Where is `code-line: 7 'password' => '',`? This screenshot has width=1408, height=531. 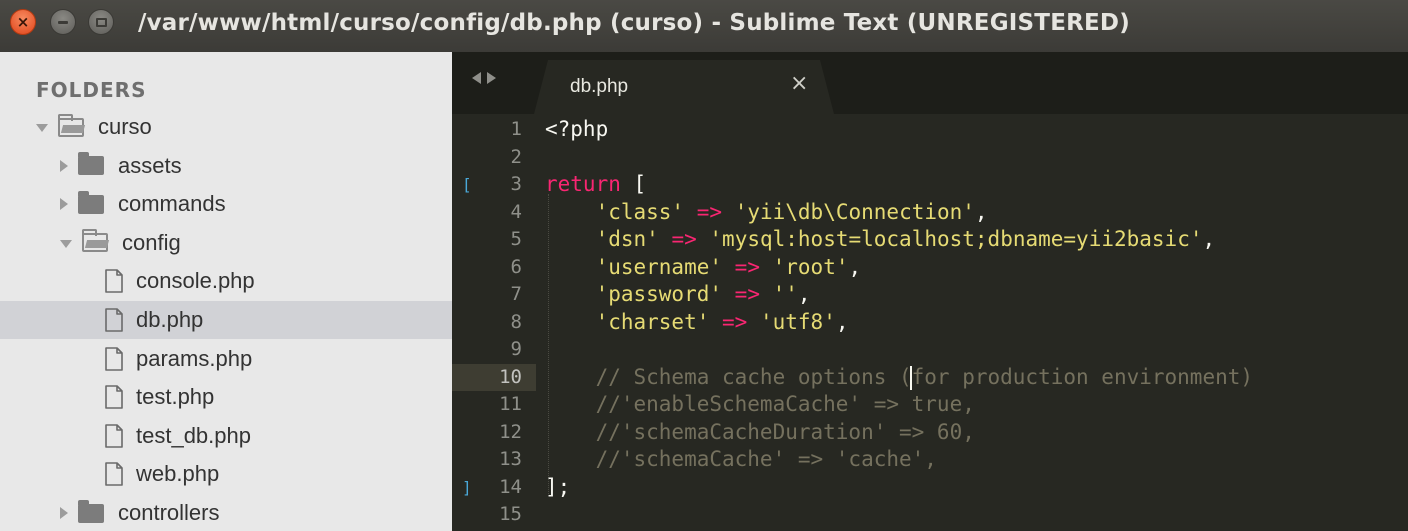 code-line: 7 'password' => '', is located at coordinates (930, 295).